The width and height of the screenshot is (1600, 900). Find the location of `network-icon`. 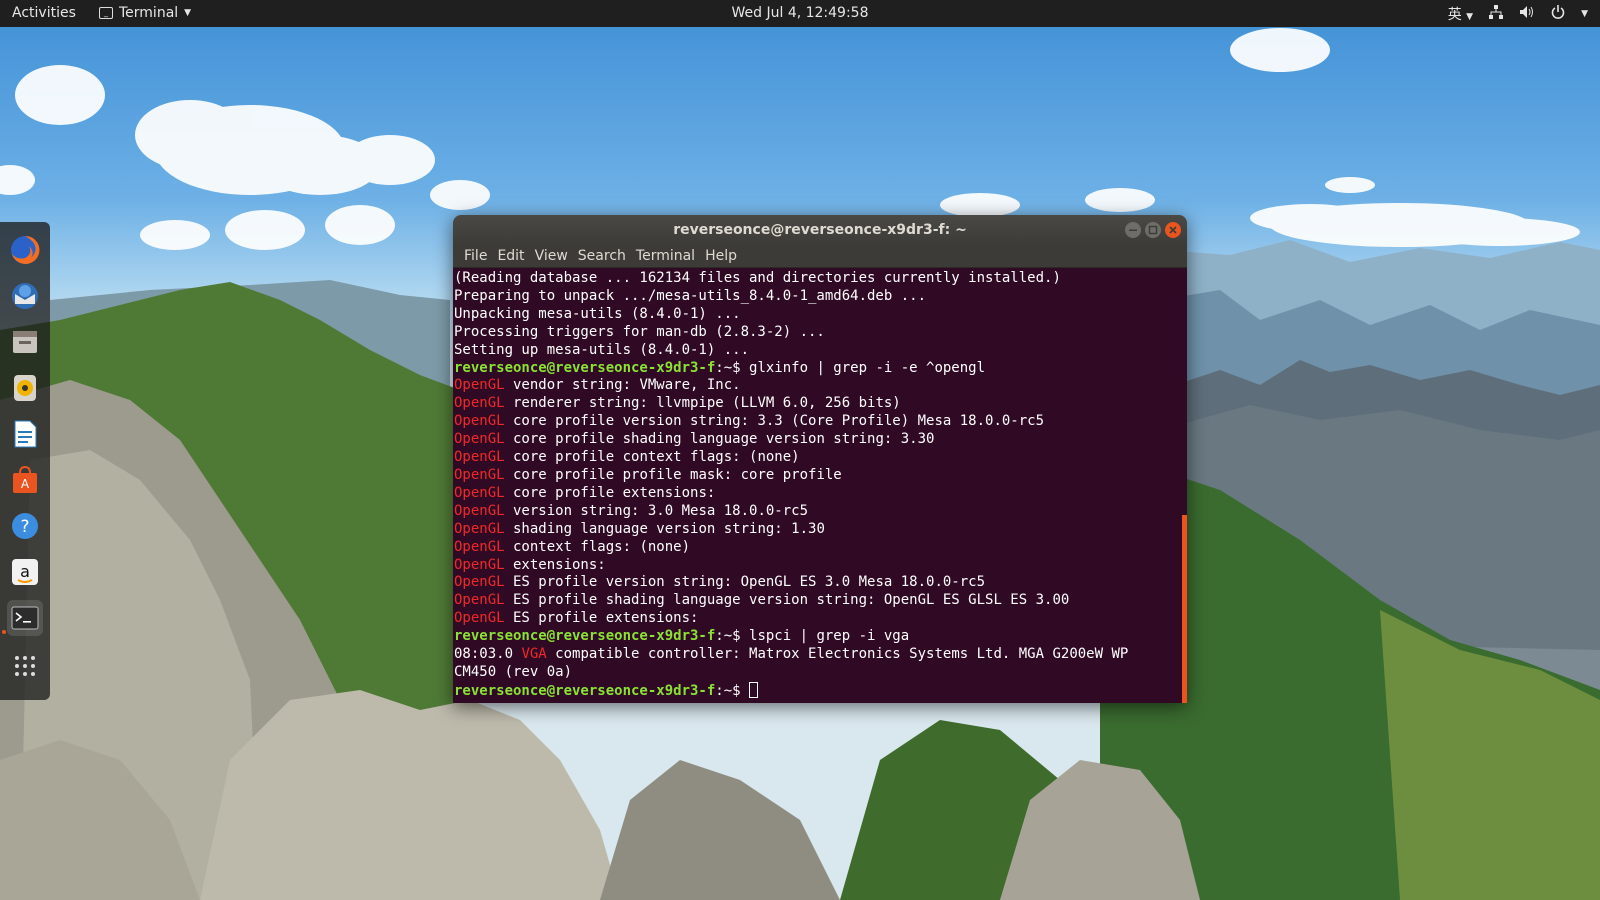

network-icon is located at coordinates (1496, 14).